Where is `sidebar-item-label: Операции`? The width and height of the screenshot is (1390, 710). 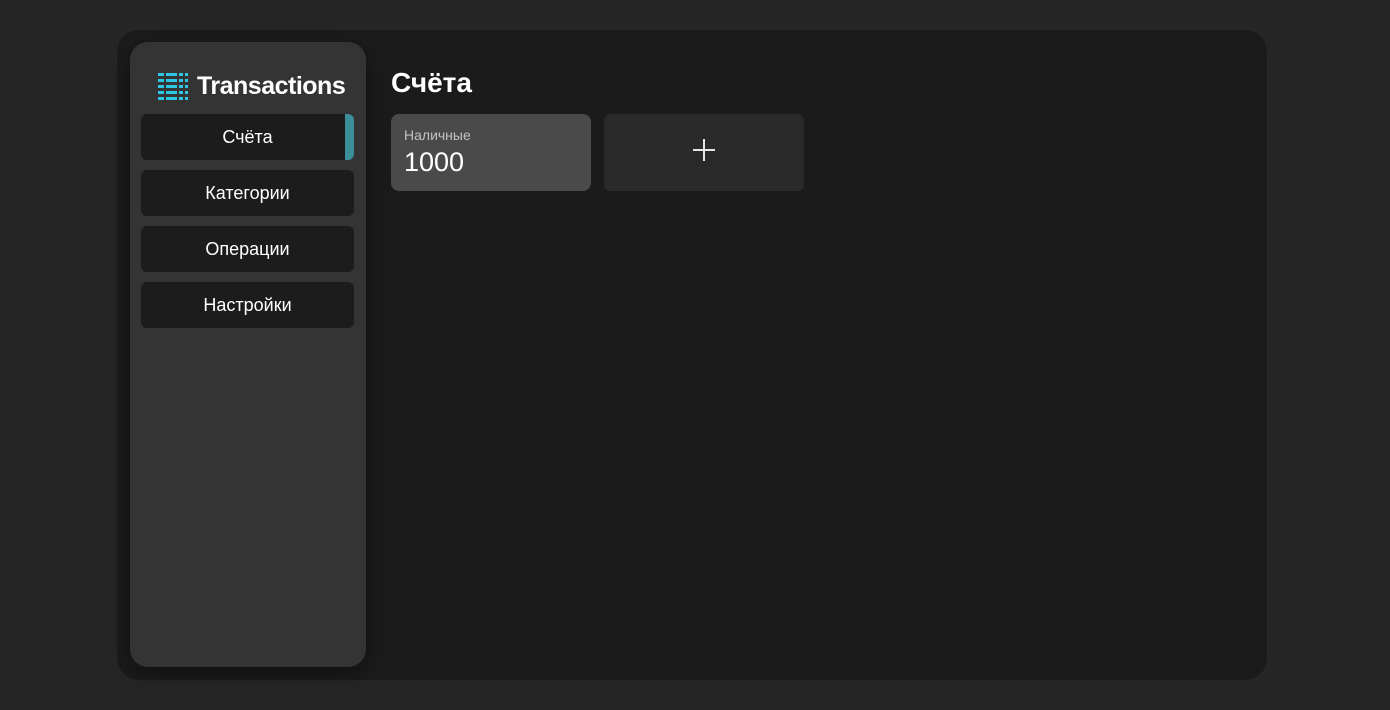
sidebar-item-label: Операции is located at coordinates (247, 248).